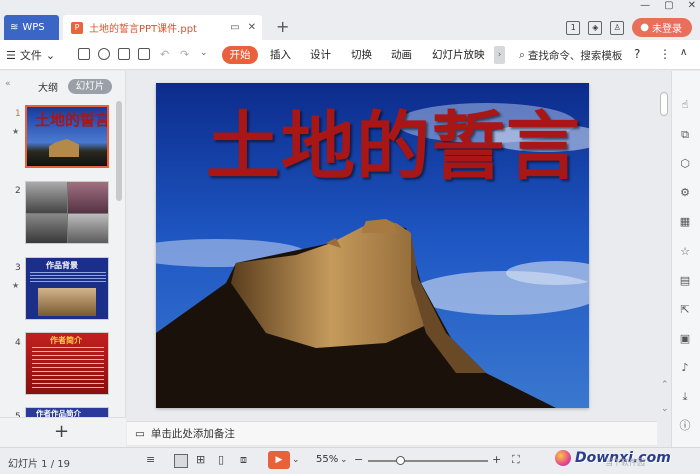  What do you see at coordinates (458, 55) in the screenshot?
I see `tab-slideshow: 幻灯片放映` at bounding box center [458, 55].